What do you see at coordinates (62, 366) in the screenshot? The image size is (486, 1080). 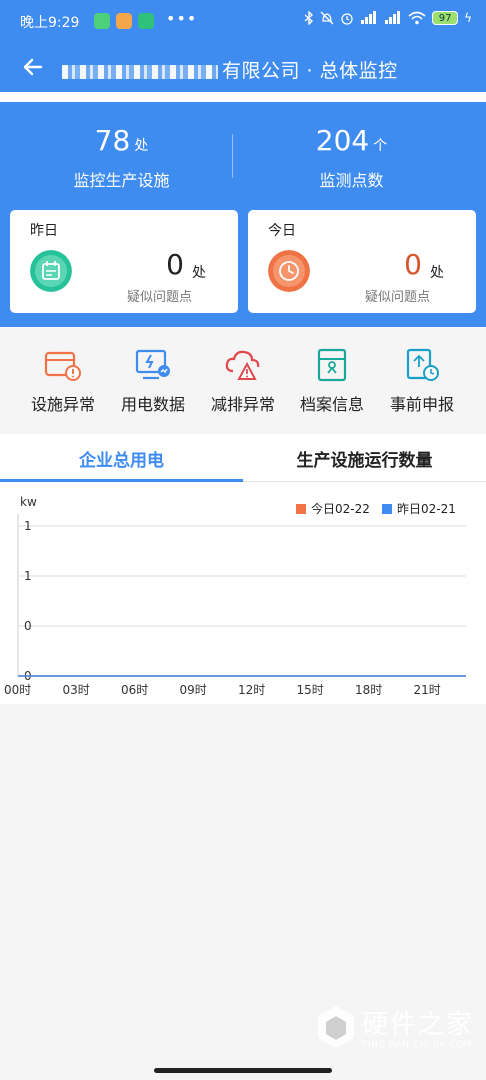 I see `facility-alert-icon` at bounding box center [62, 366].